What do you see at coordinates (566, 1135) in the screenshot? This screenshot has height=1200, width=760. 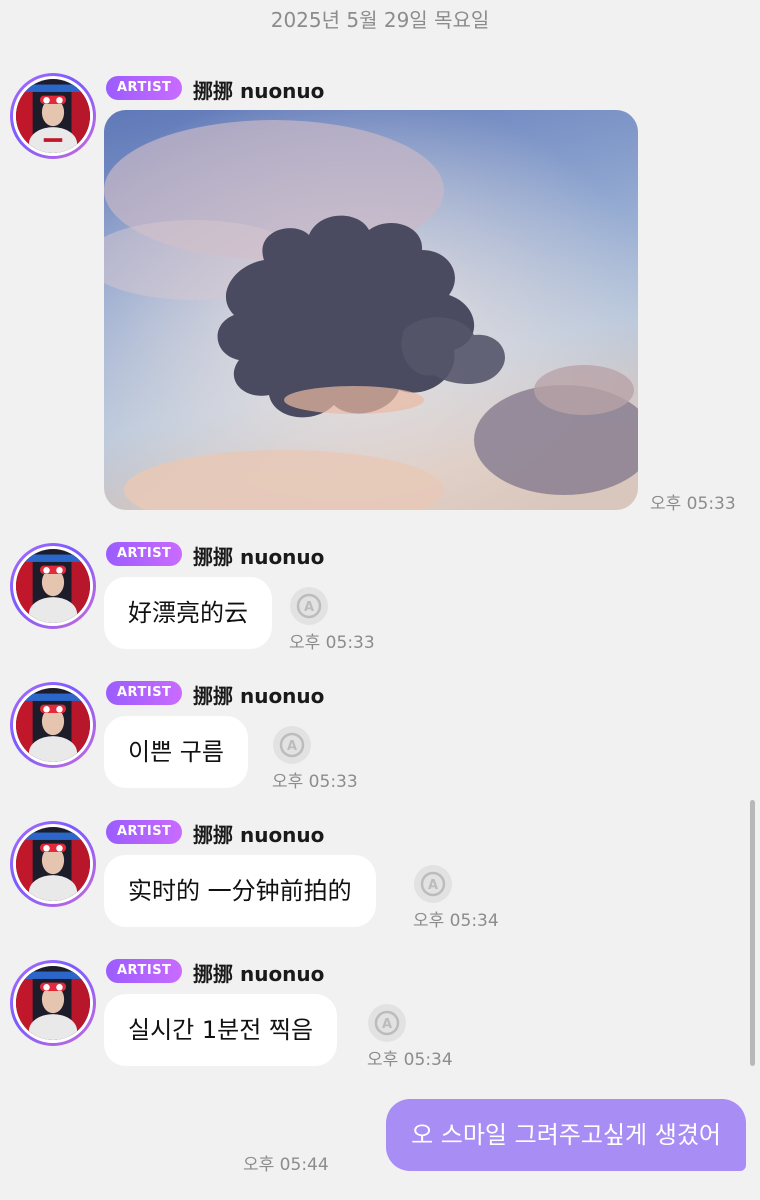 I see `my-message-bubble: 오 스마일 그려주고싶게 생겼어` at bounding box center [566, 1135].